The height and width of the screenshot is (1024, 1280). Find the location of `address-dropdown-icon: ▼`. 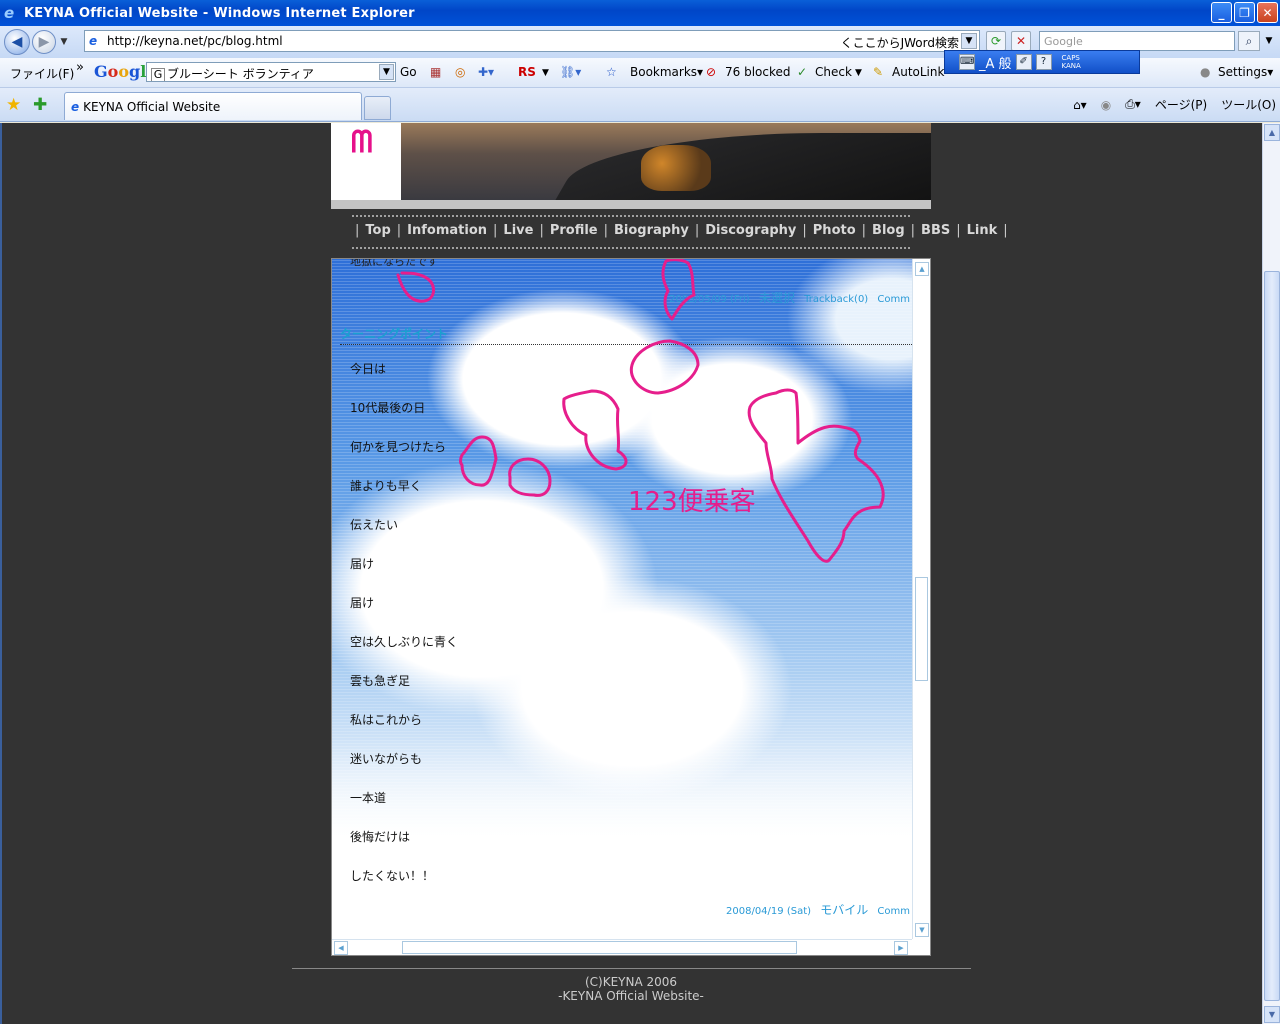

address-dropdown-icon: ▼ is located at coordinates (969, 41).